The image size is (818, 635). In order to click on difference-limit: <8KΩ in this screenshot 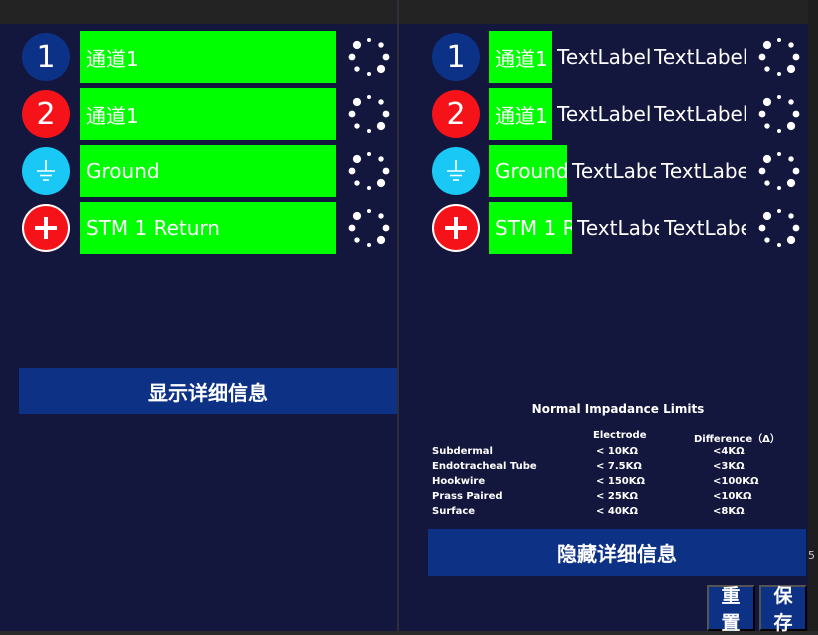, I will do `click(729, 511)`.